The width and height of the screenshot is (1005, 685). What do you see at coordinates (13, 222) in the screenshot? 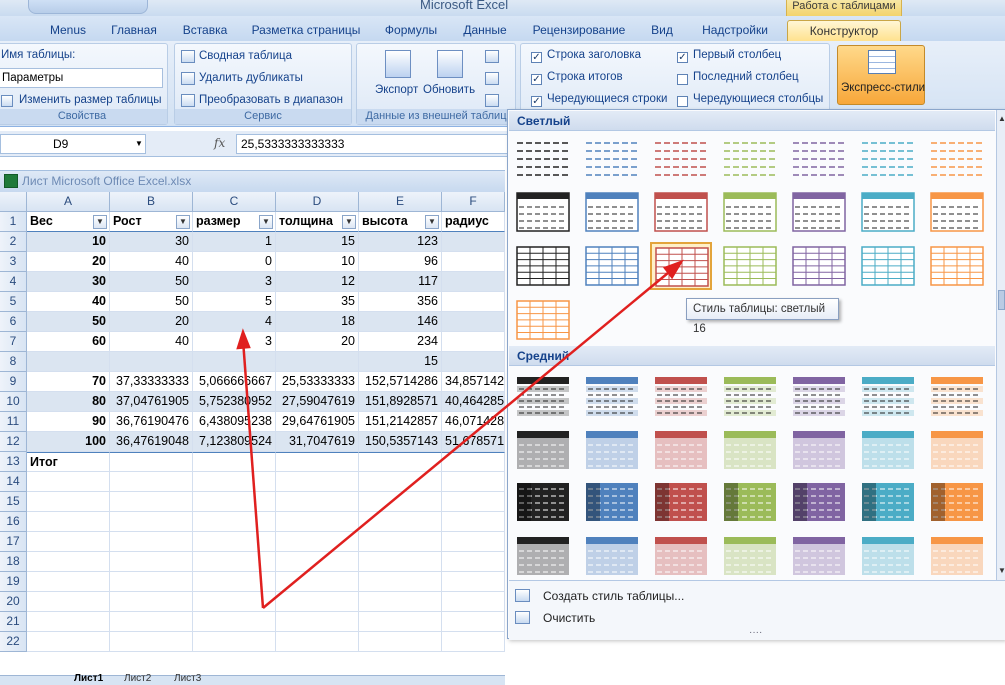
I see `row-header: 1` at bounding box center [13, 222].